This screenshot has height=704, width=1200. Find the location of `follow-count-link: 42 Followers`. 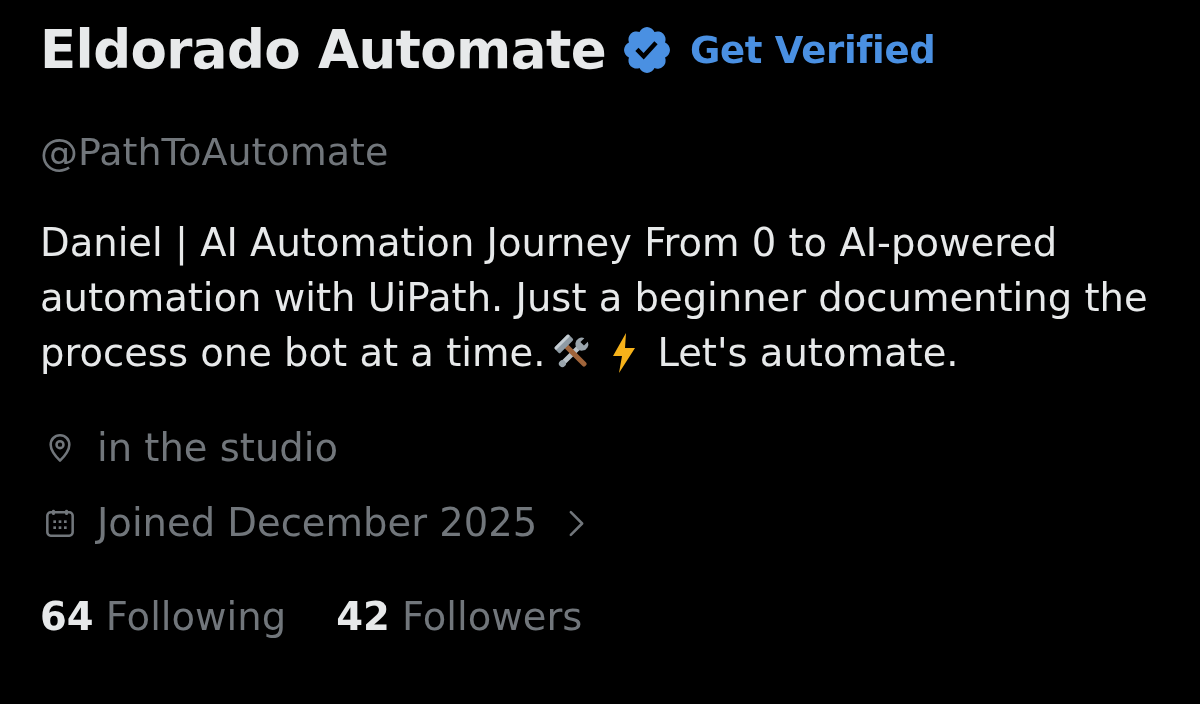

follow-count-link: 42 Followers is located at coordinates (459, 617).